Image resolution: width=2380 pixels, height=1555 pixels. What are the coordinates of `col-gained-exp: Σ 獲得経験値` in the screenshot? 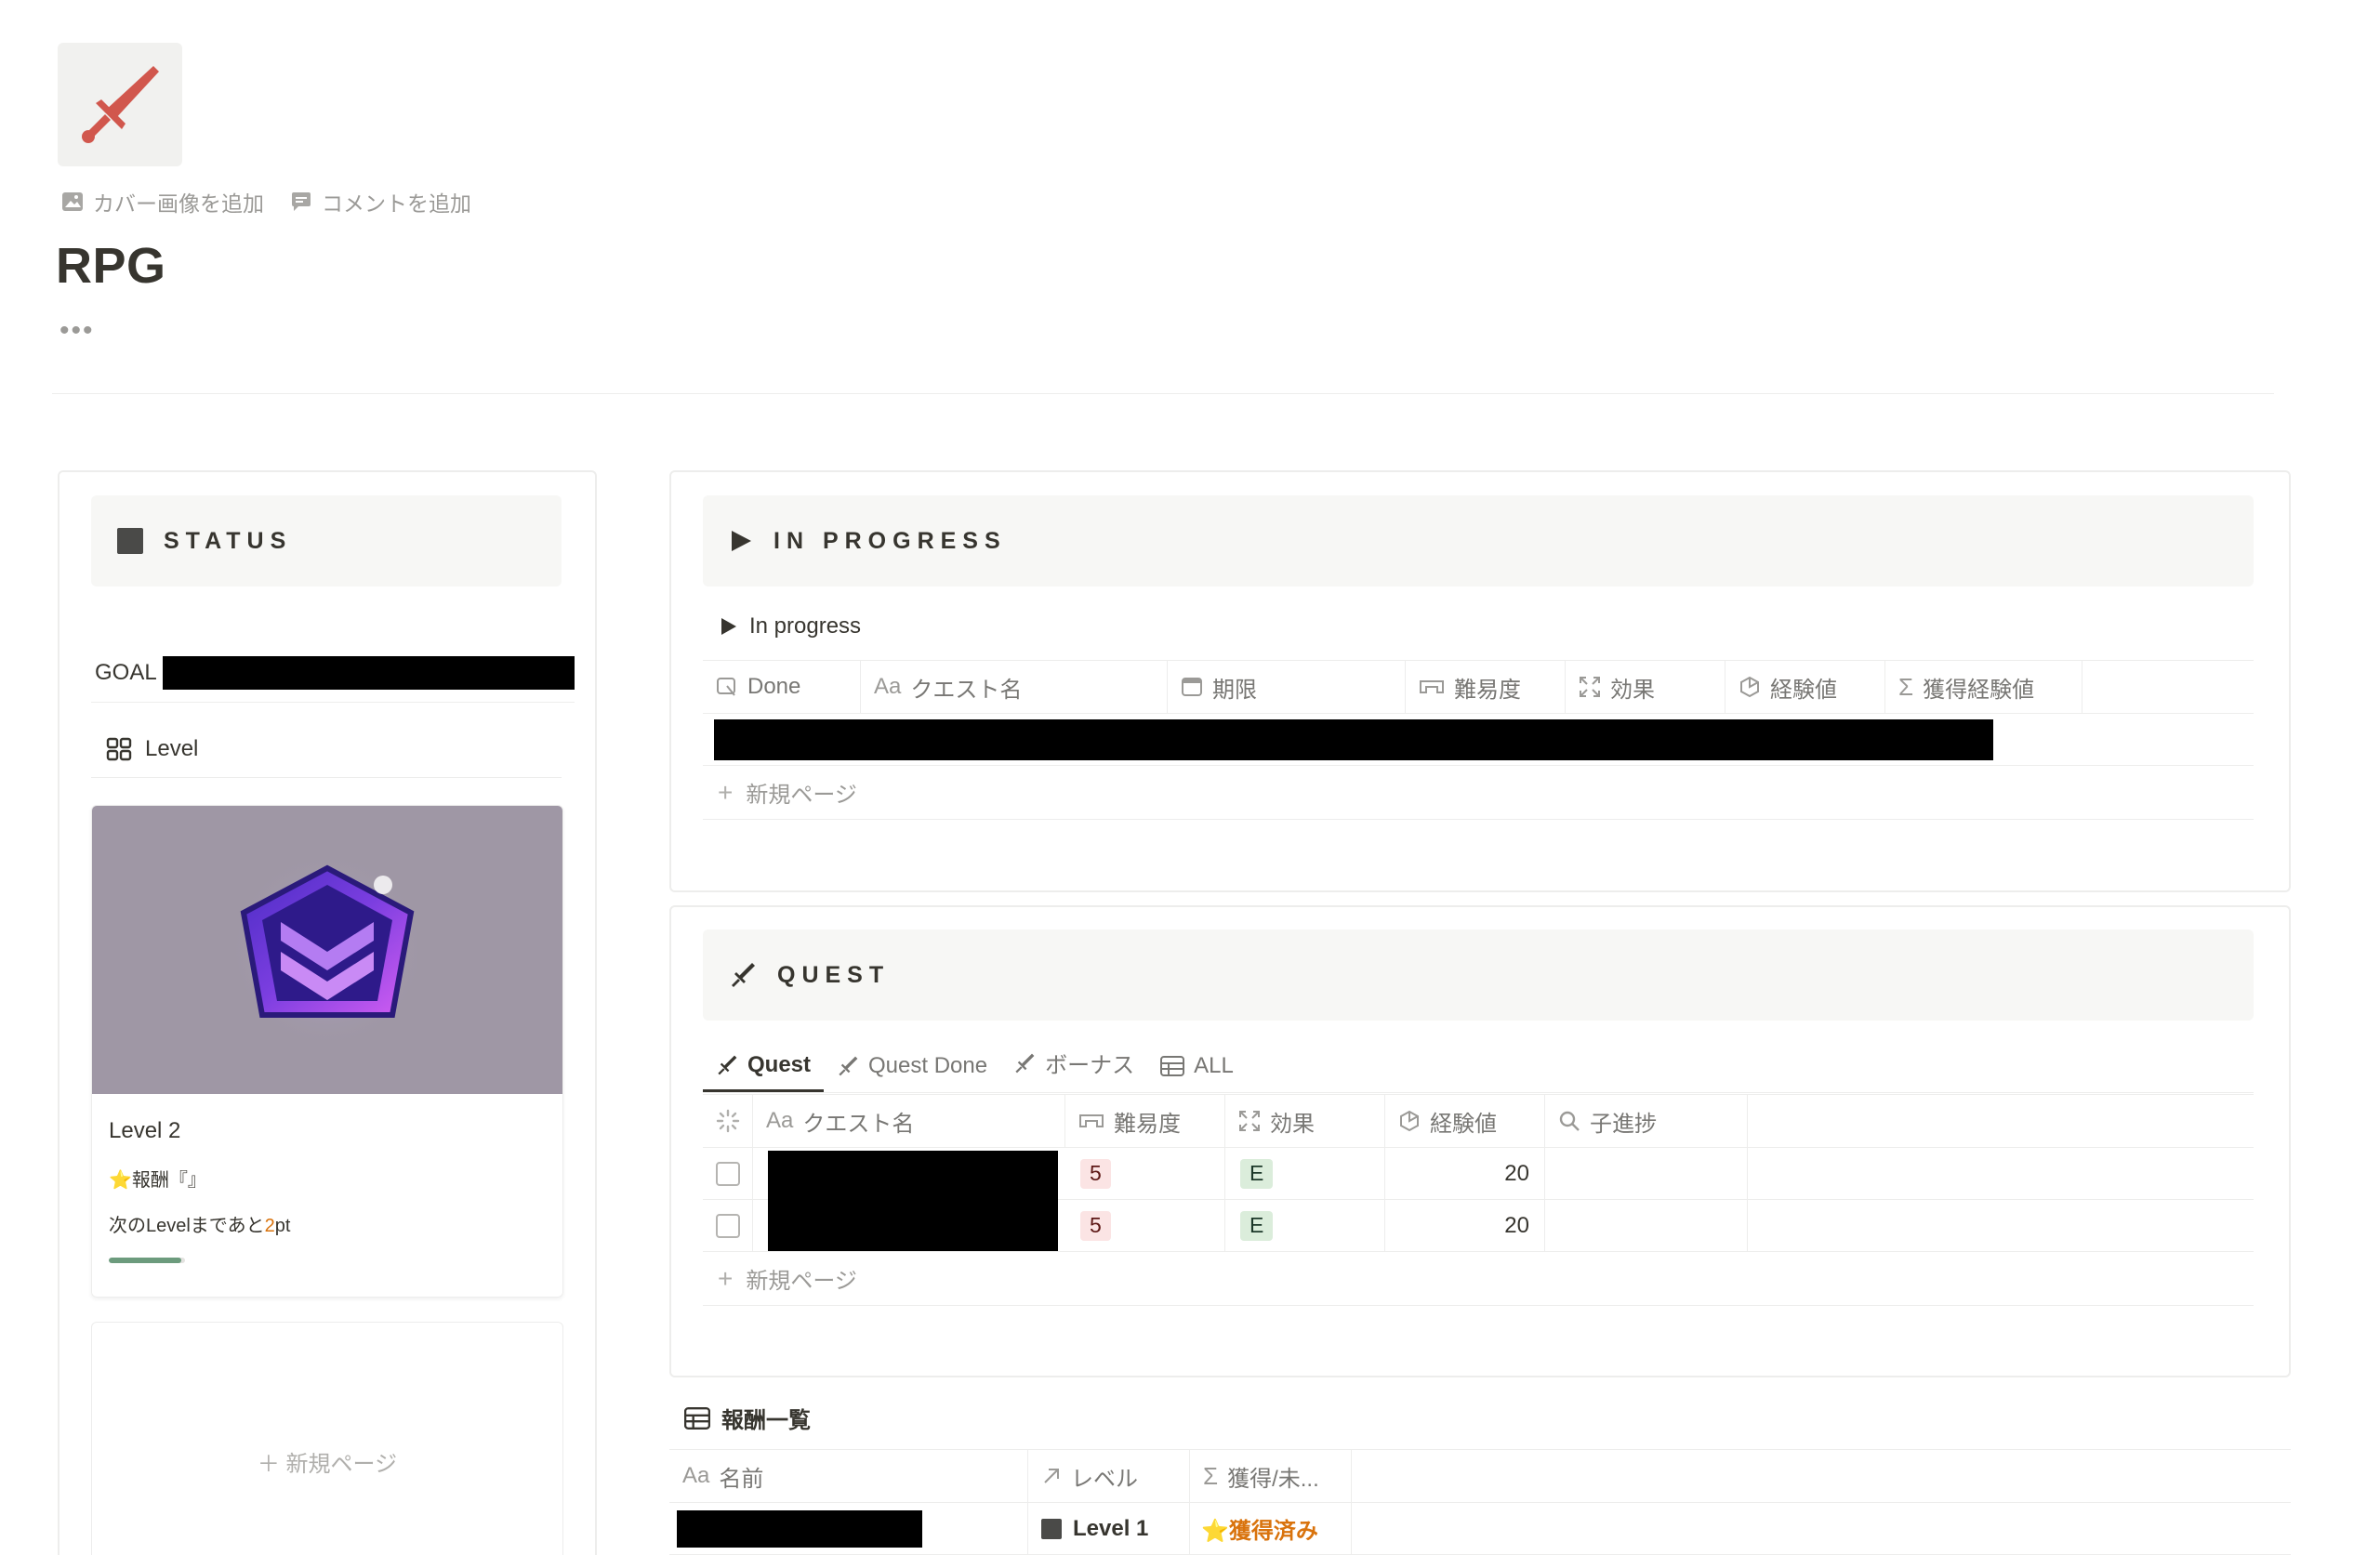 It's located at (1983, 687).